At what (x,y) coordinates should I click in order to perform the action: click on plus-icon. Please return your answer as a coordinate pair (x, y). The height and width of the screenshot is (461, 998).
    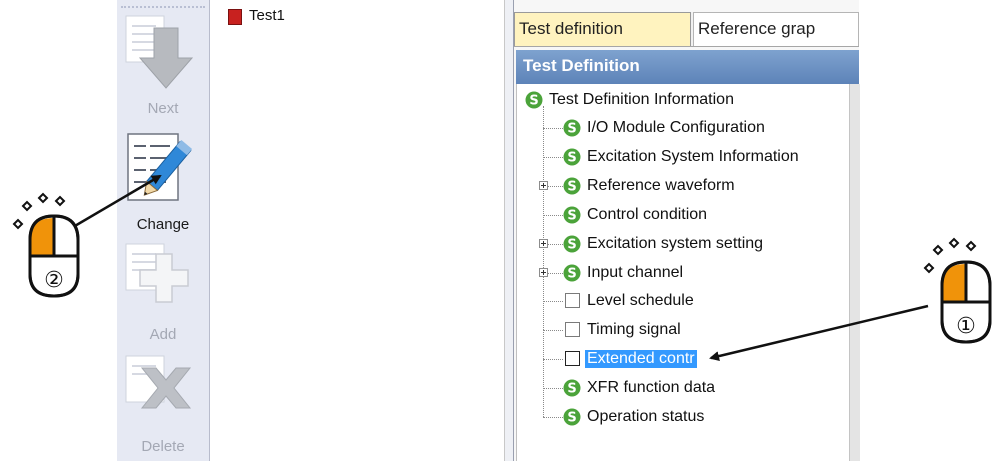
    Looking at the image, I should click on (157, 273).